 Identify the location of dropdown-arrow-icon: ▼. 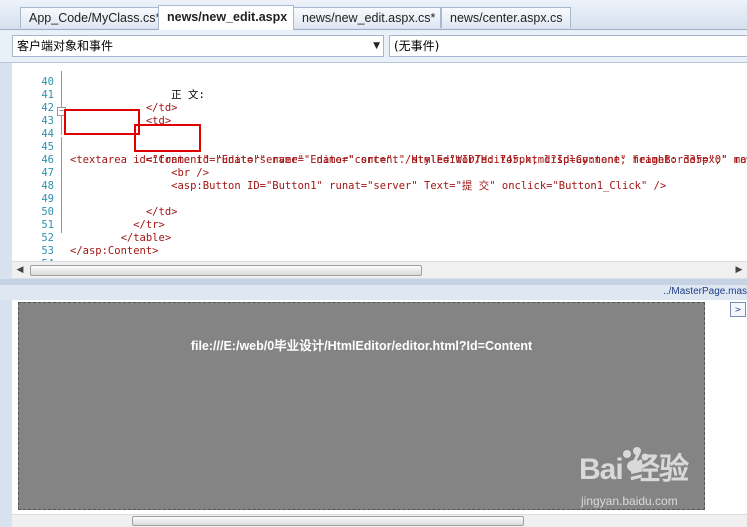
(376, 46).